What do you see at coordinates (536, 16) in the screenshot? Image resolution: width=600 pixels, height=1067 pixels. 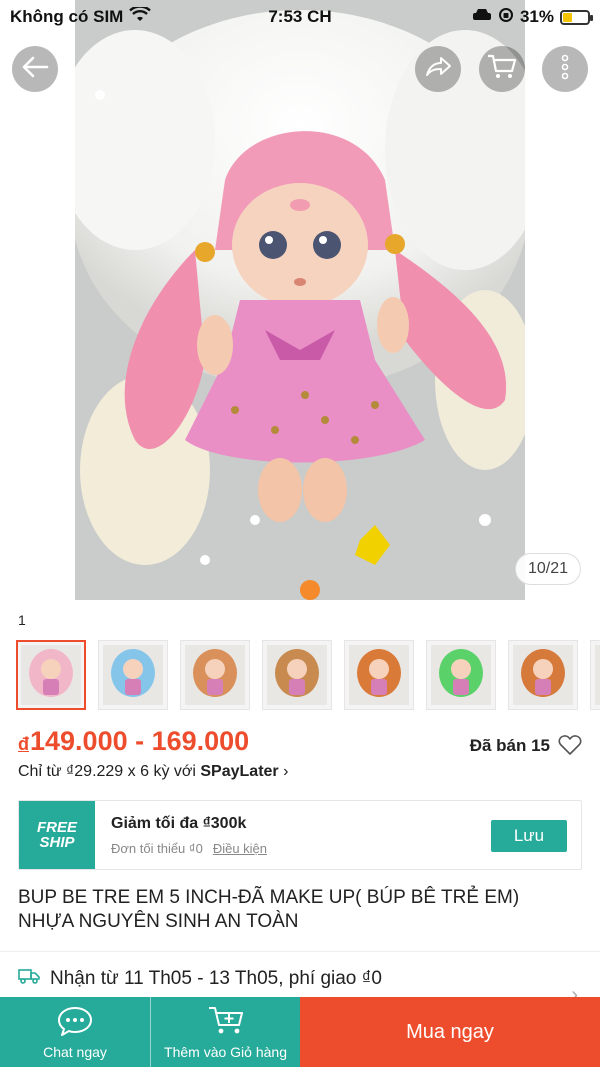 I see `battery-percent: 31%` at bounding box center [536, 16].